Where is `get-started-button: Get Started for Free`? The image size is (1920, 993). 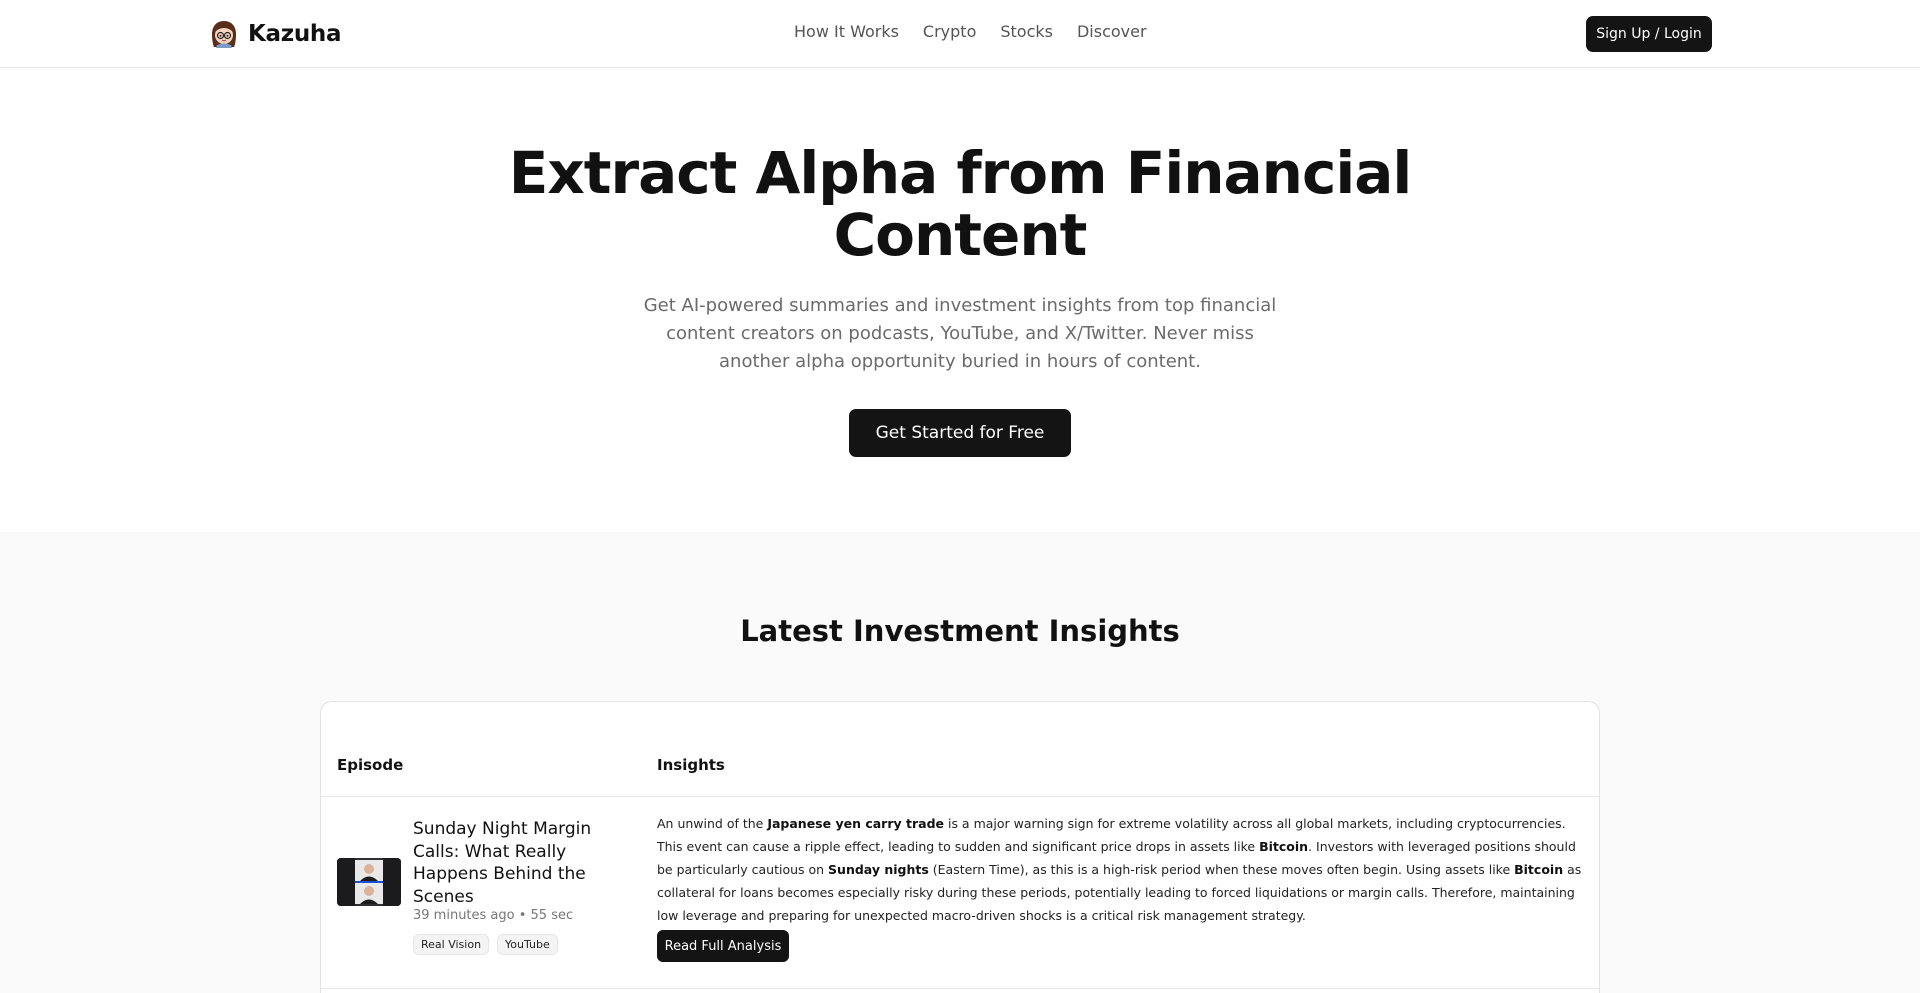 get-started-button: Get Started for Free is located at coordinates (960, 433).